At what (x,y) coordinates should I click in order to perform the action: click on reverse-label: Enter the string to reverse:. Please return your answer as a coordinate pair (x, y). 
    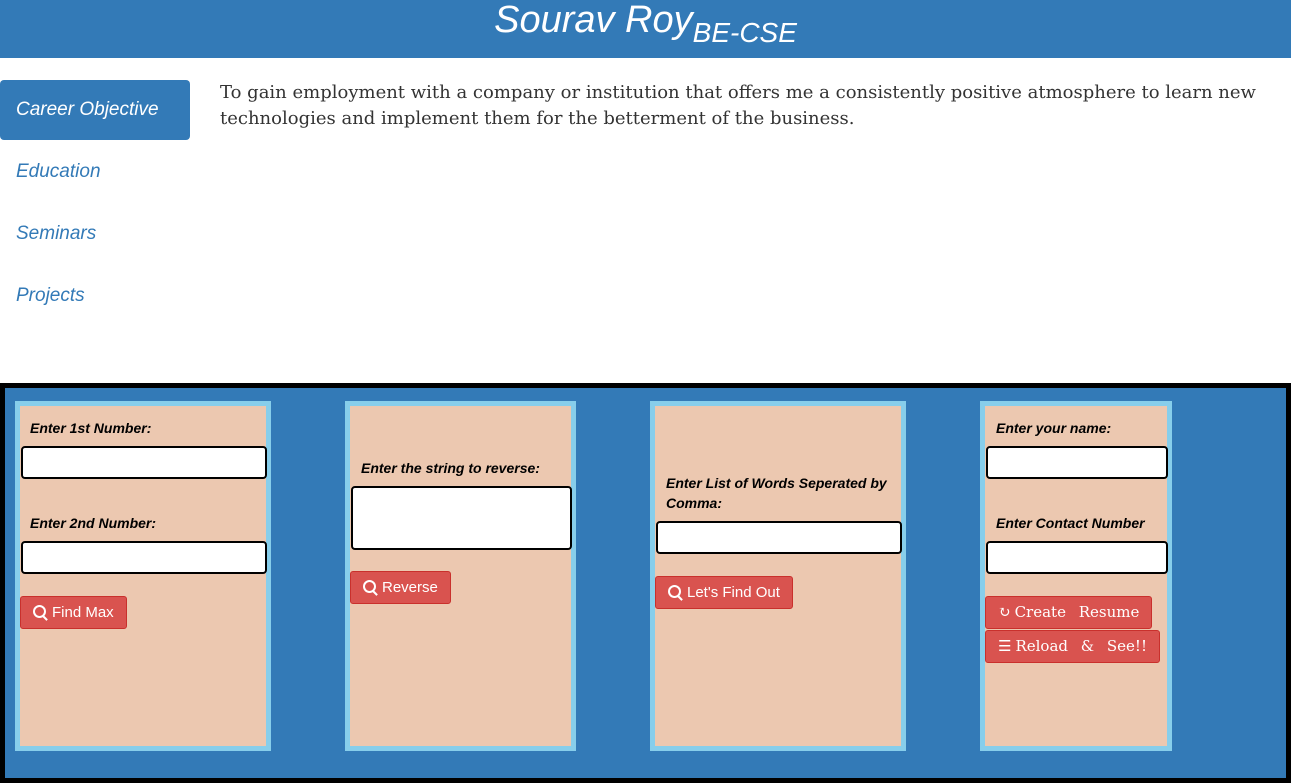
    Looking at the image, I should click on (450, 468).